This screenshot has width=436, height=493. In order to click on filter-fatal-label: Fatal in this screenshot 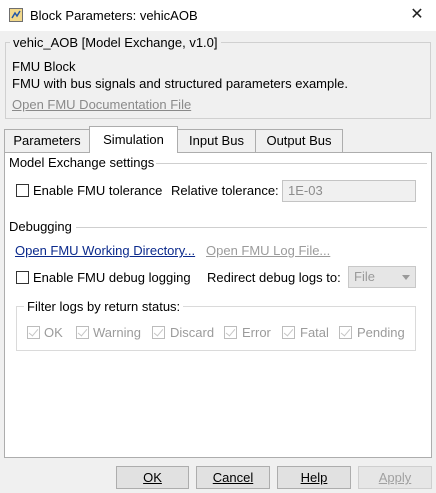, I will do `click(314, 332)`.